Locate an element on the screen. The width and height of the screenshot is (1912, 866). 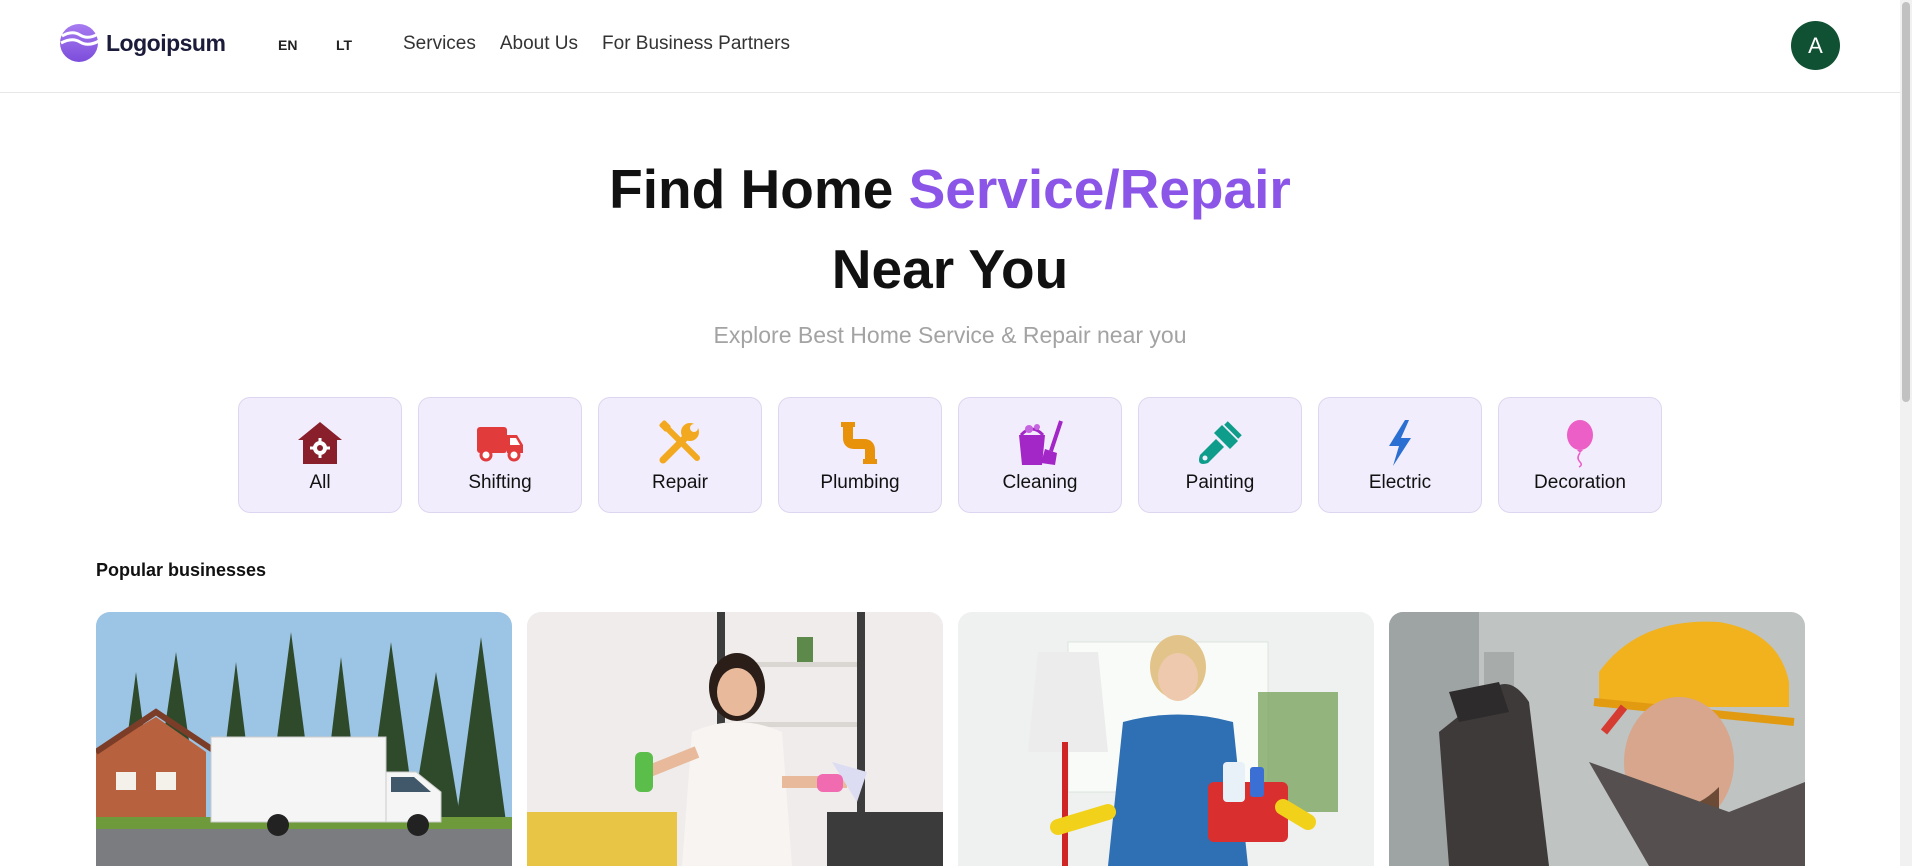
nav-business-partners: For Business Partners is located at coordinates (696, 44).